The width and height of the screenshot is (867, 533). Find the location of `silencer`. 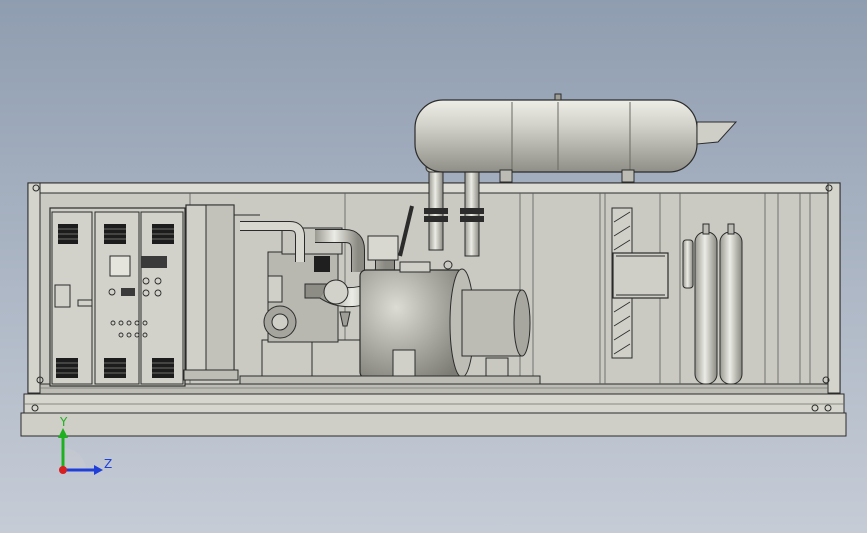

silencer is located at coordinates (576, 138).